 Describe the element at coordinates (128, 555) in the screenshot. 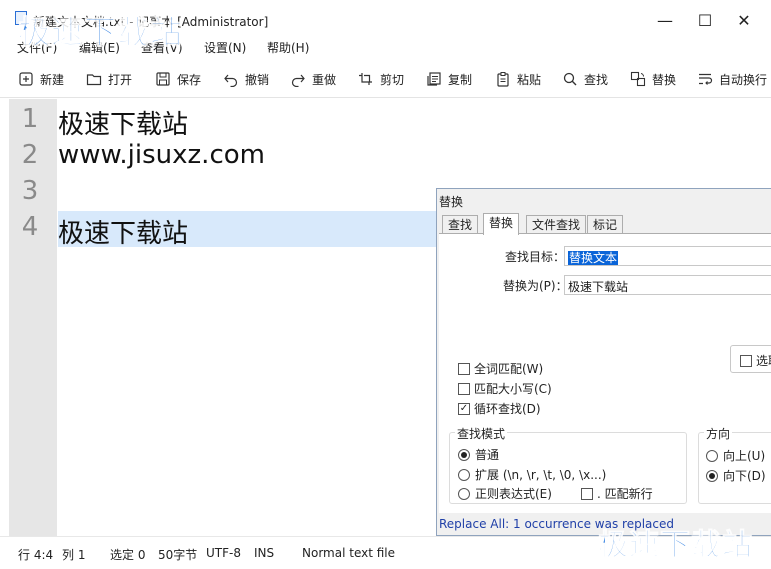

I see `status-selection: 选定 0` at that location.